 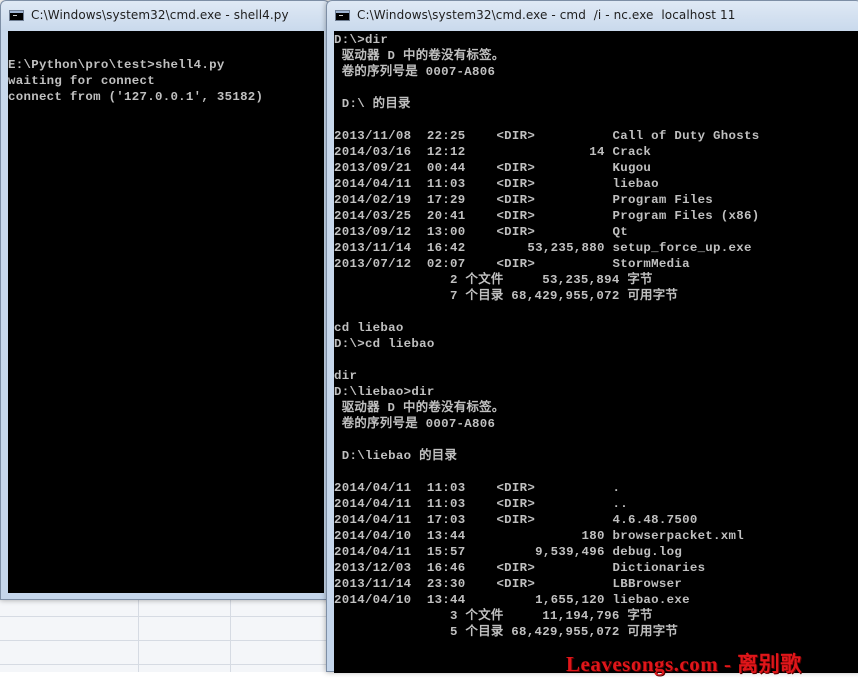 I want to click on console-line: 2014/02/19 17:29 <DIR> Program Files, so click(x=524, y=200).